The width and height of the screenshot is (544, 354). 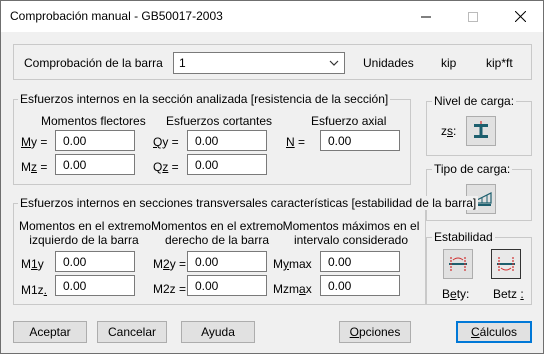 What do you see at coordinates (218, 332) in the screenshot?
I see `help-button: Ayuda` at bounding box center [218, 332].